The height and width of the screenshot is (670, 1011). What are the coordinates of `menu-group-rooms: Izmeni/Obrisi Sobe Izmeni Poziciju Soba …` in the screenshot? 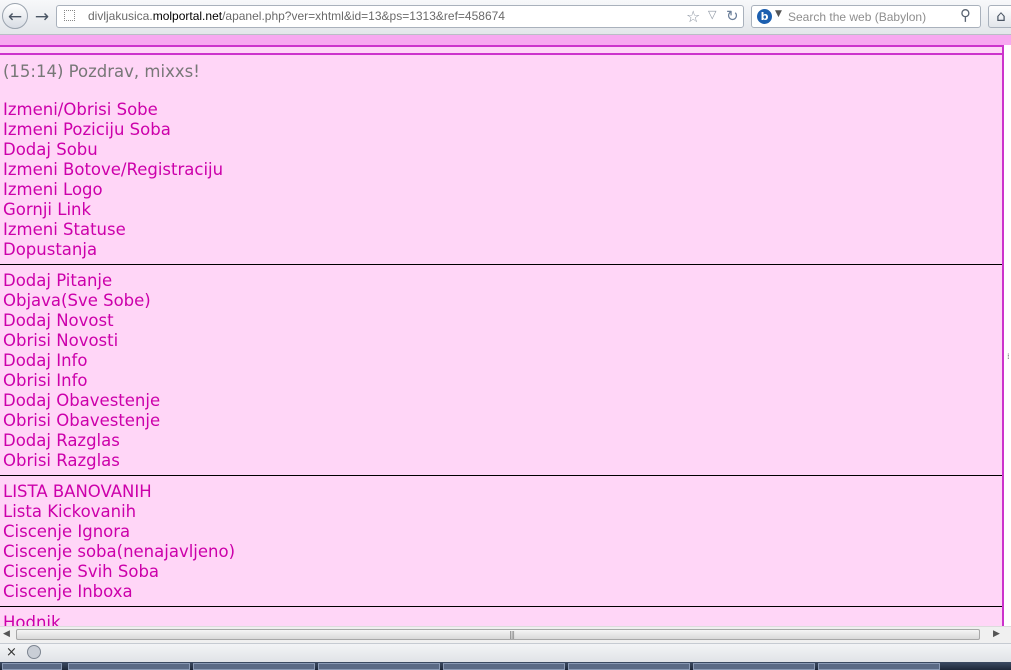 It's located at (113, 180).